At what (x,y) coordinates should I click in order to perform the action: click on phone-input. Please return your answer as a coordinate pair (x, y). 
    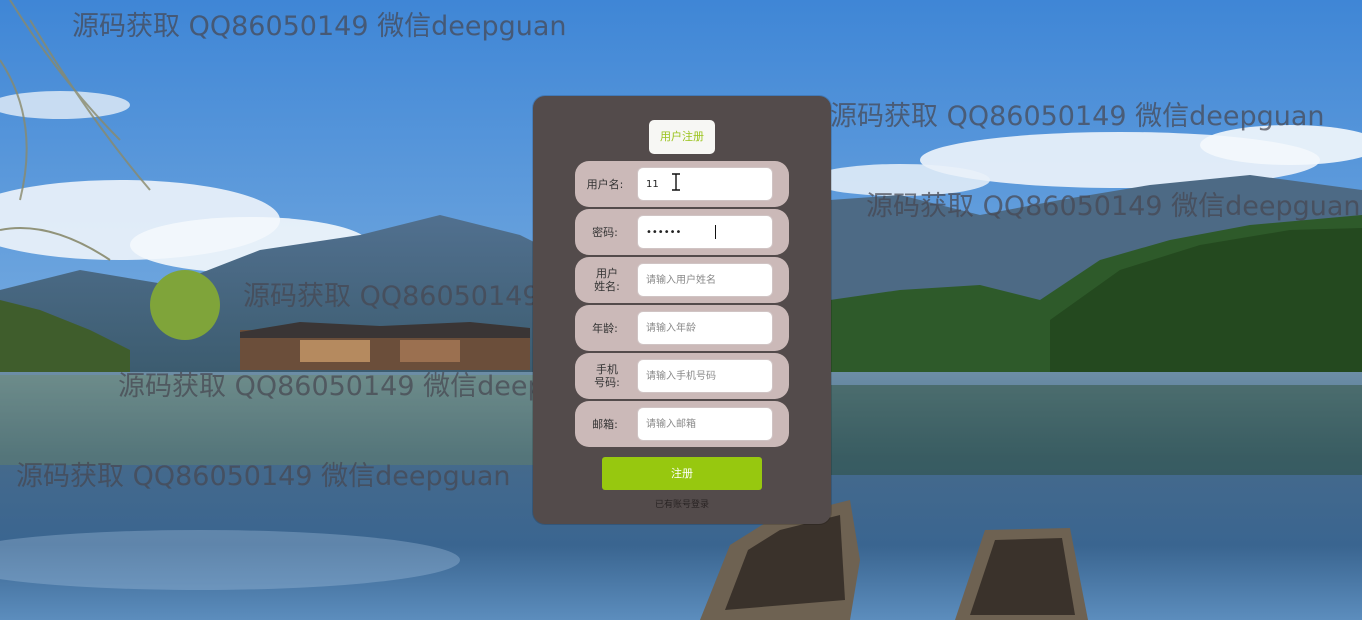
    Looking at the image, I should click on (705, 376).